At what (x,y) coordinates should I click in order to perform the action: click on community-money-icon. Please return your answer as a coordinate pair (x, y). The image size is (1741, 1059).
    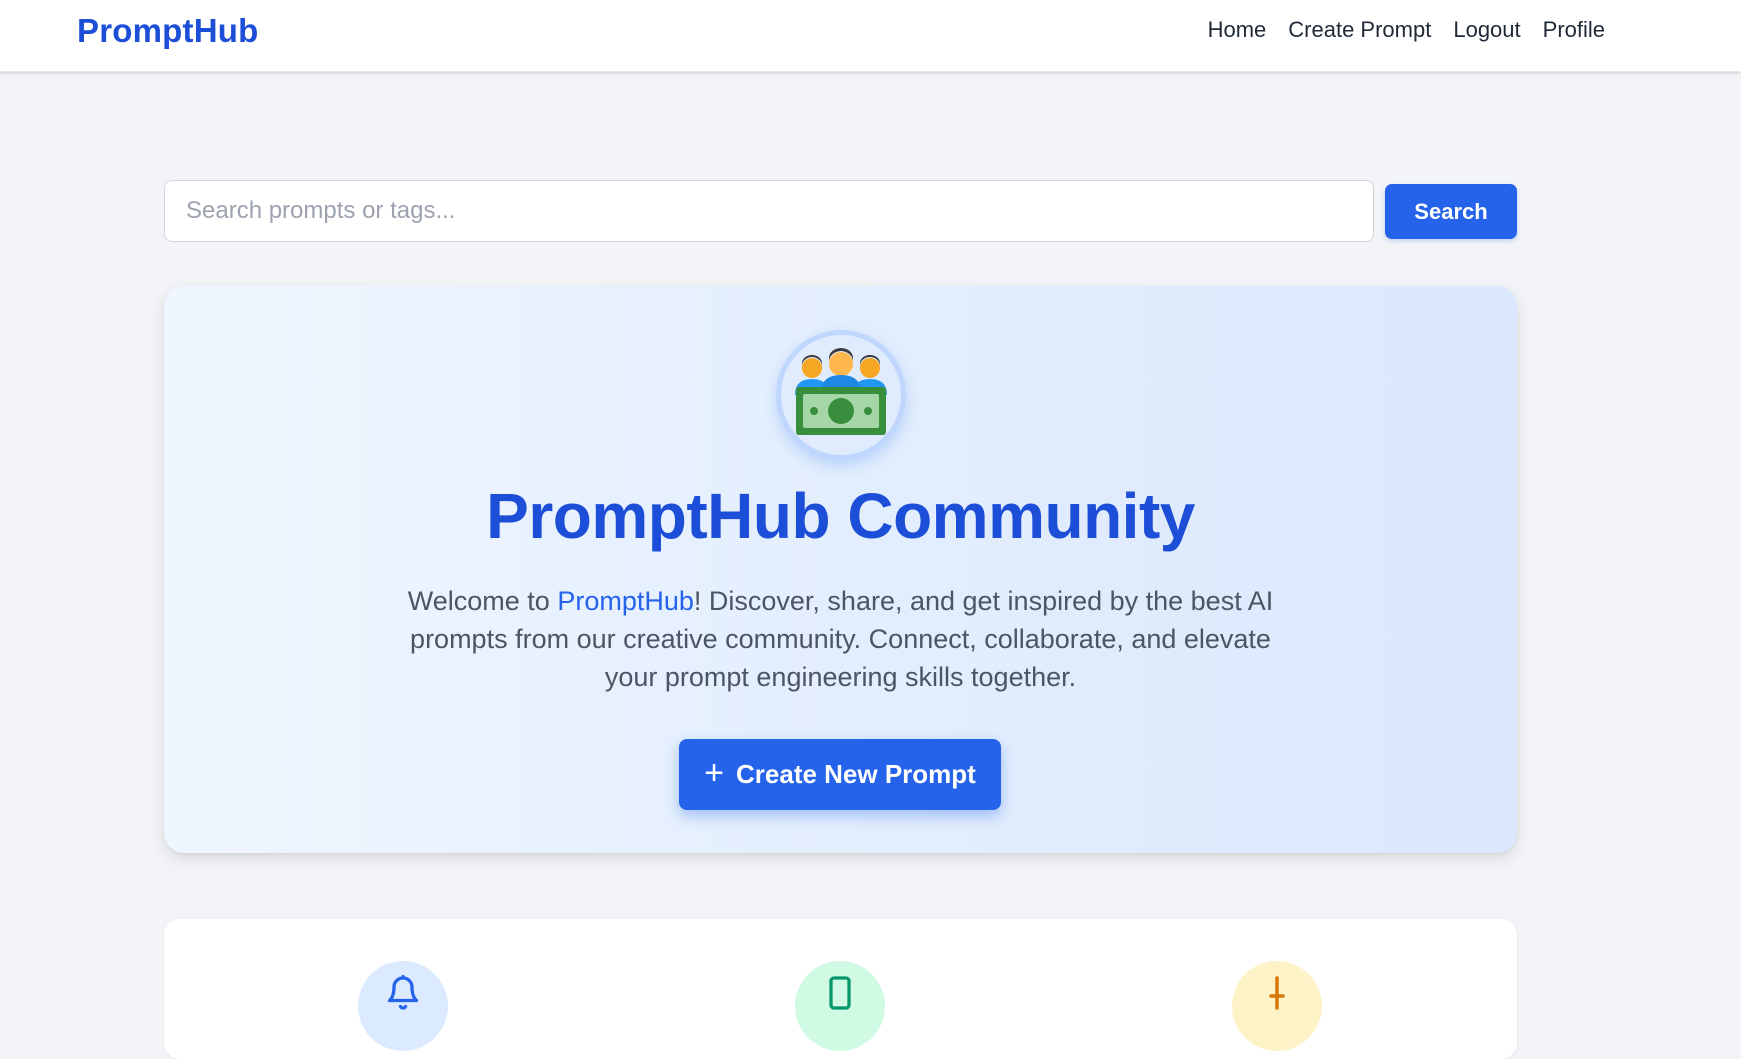
    Looking at the image, I should click on (841, 395).